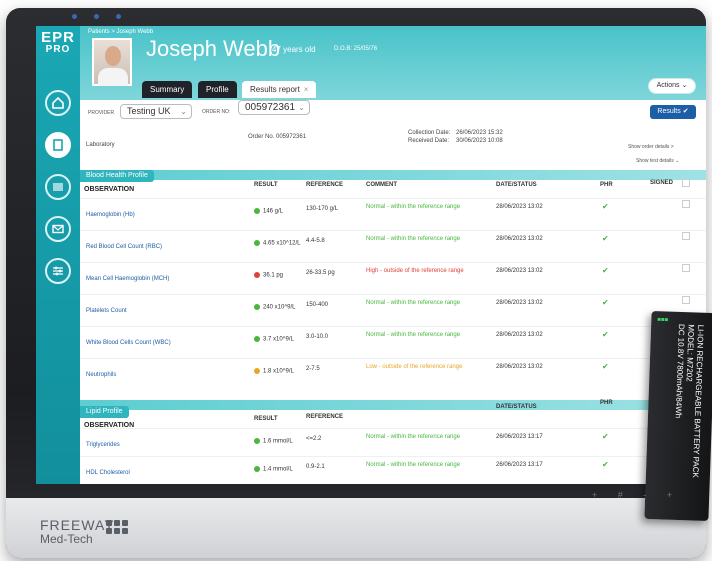 This screenshot has height=561, width=712. Describe the element at coordinates (282, 243) in the screenshot. I see `result-text: 4.65 x10^12/L` at that location.